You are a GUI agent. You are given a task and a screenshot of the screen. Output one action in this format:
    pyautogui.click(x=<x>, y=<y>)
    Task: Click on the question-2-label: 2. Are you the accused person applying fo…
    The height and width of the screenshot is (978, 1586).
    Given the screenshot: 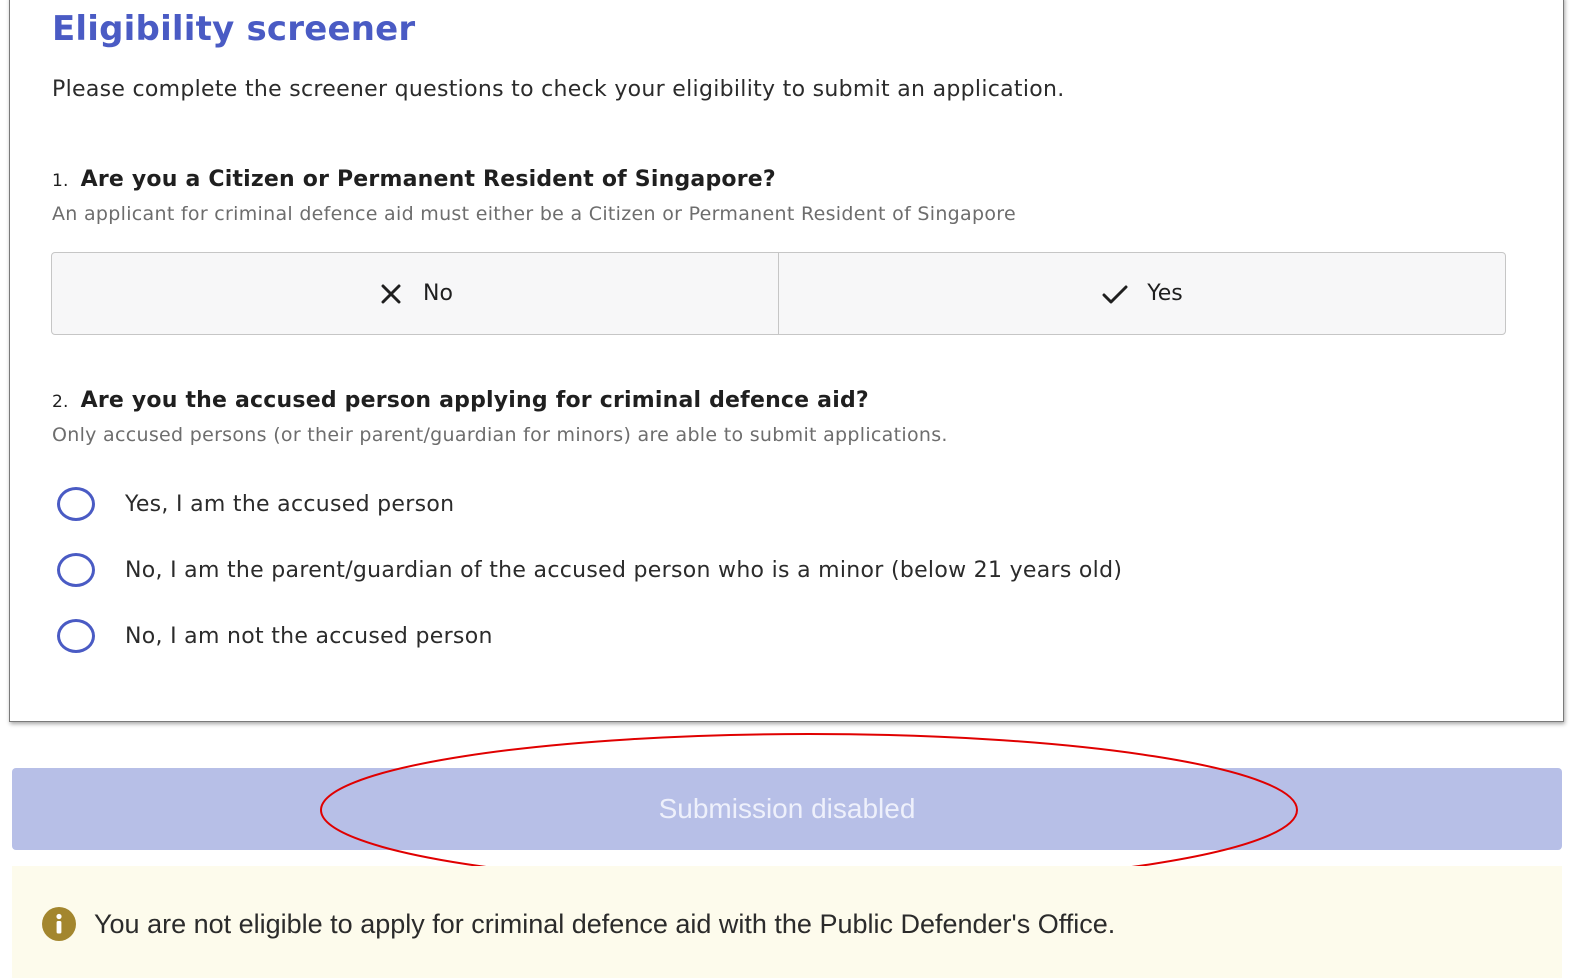 What is the action you would take?
    pyautogui.click(x=460, y=400)
    